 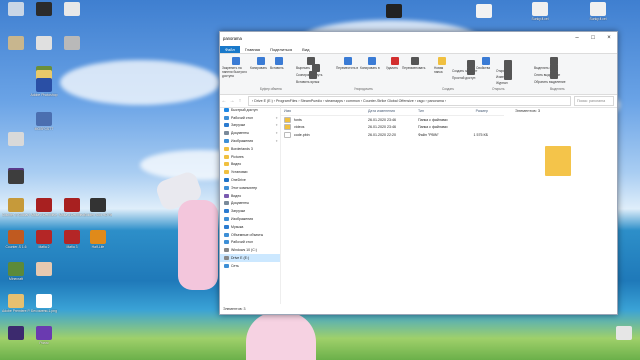 I want to click on file-type: Файл "PBIN", so click(x=428, y=134).